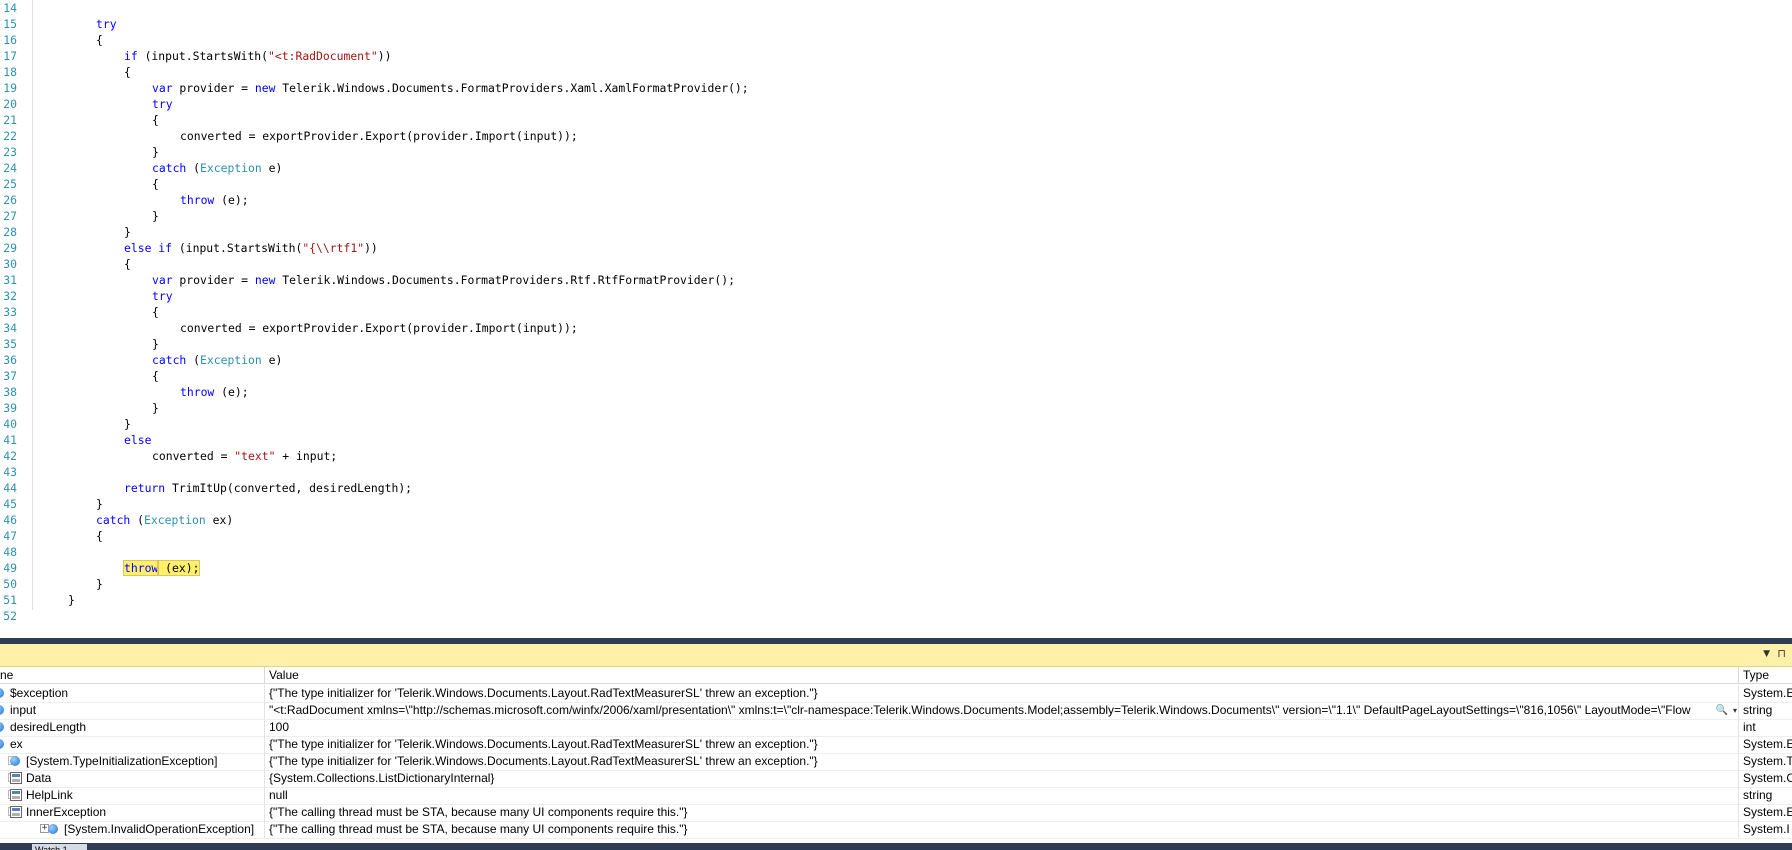 Image resolution: width=1792 pixels, height=850 pixels. Describe the element at coordinates (23, 710) in the screenshot. I see `watch-name: input` at that location.